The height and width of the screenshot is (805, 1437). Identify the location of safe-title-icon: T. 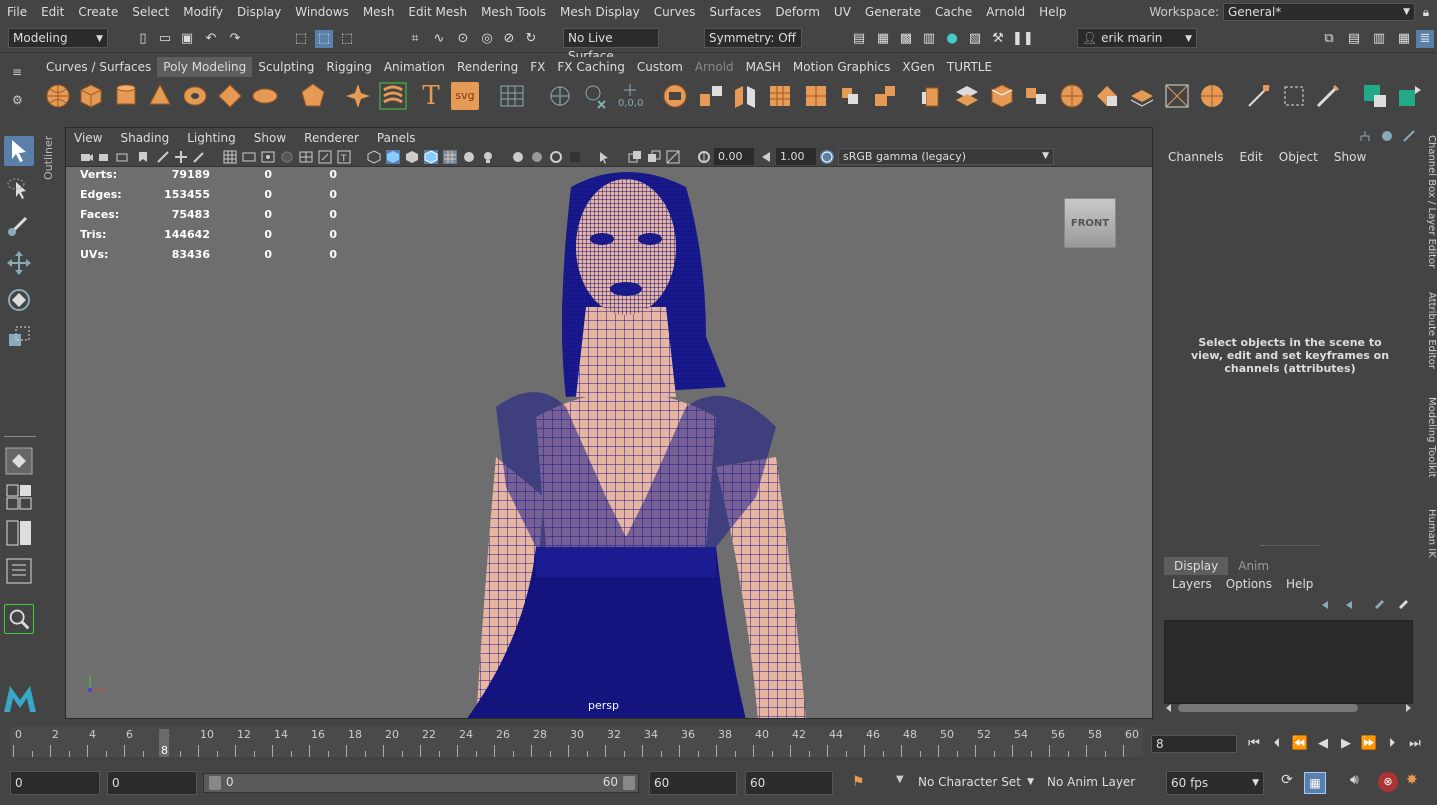
(344, 157).